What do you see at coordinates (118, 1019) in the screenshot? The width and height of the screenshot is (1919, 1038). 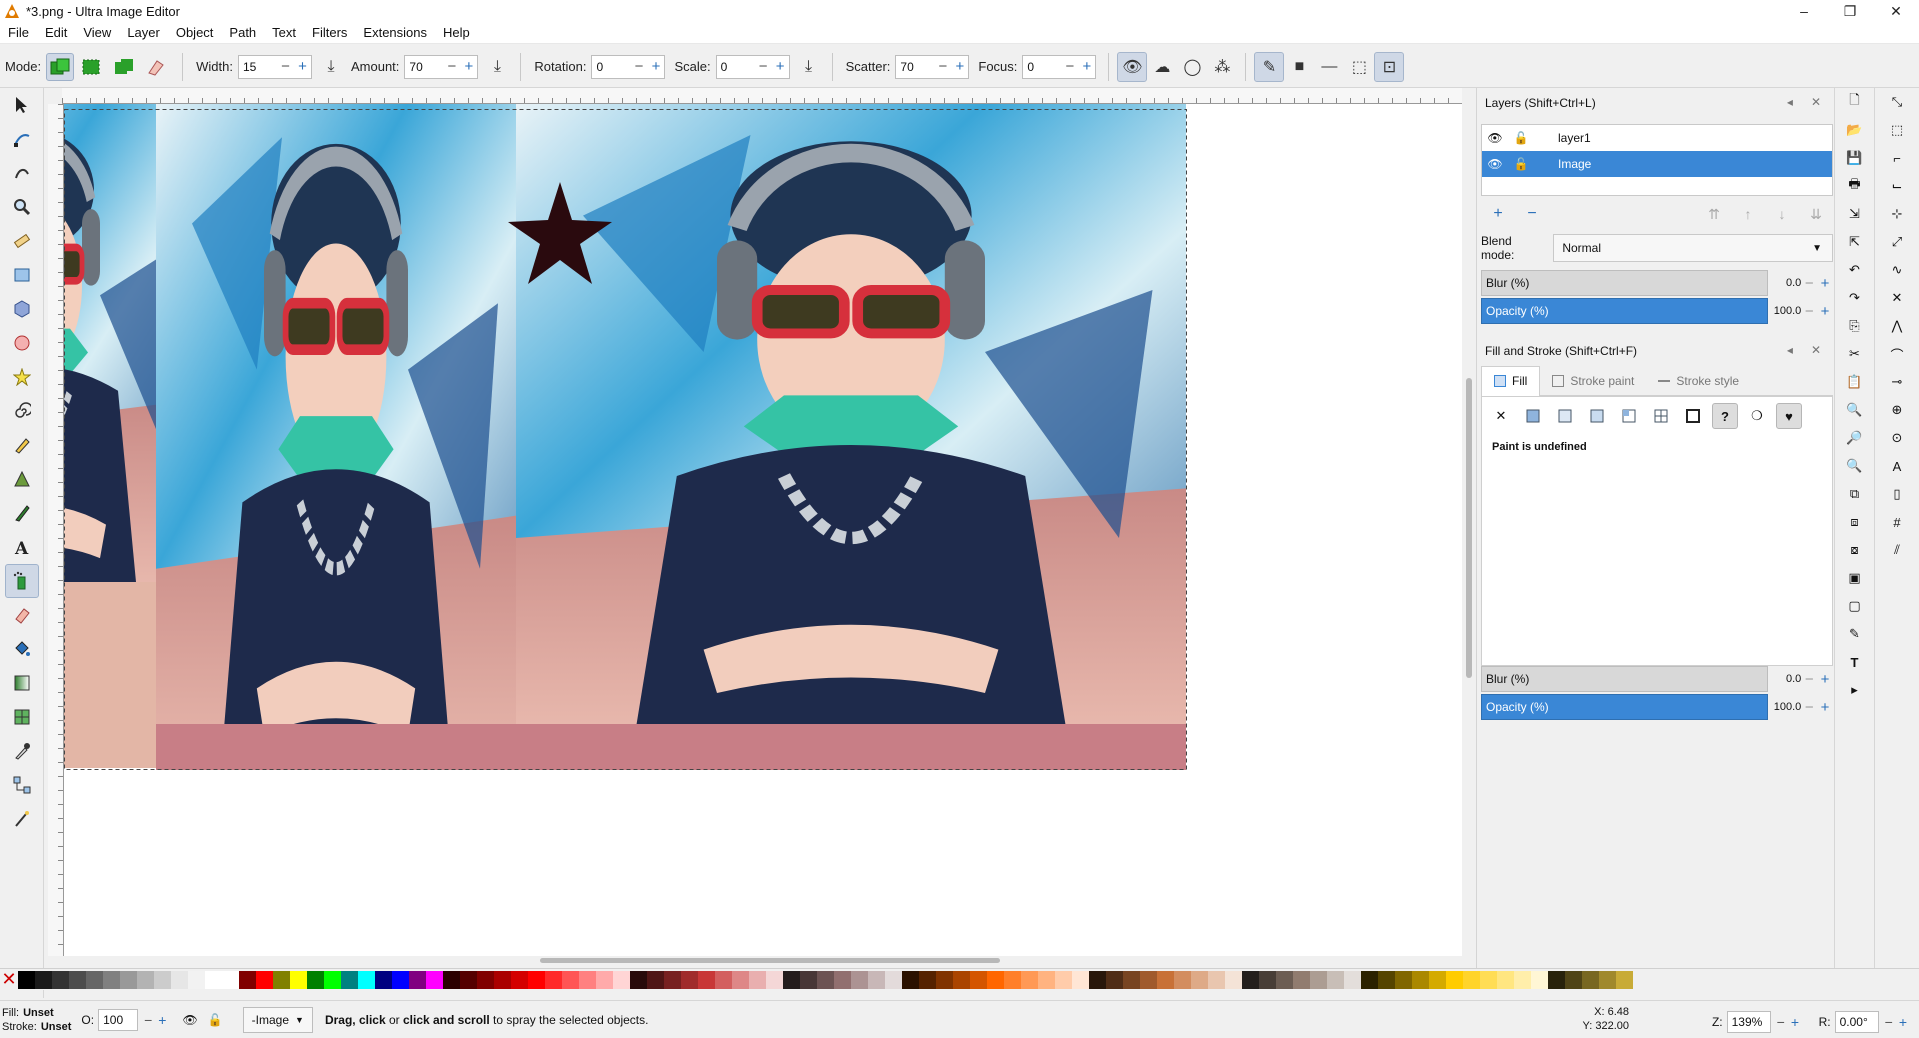 I see `opacity-input: 100` at bounding box center [118, 1019].